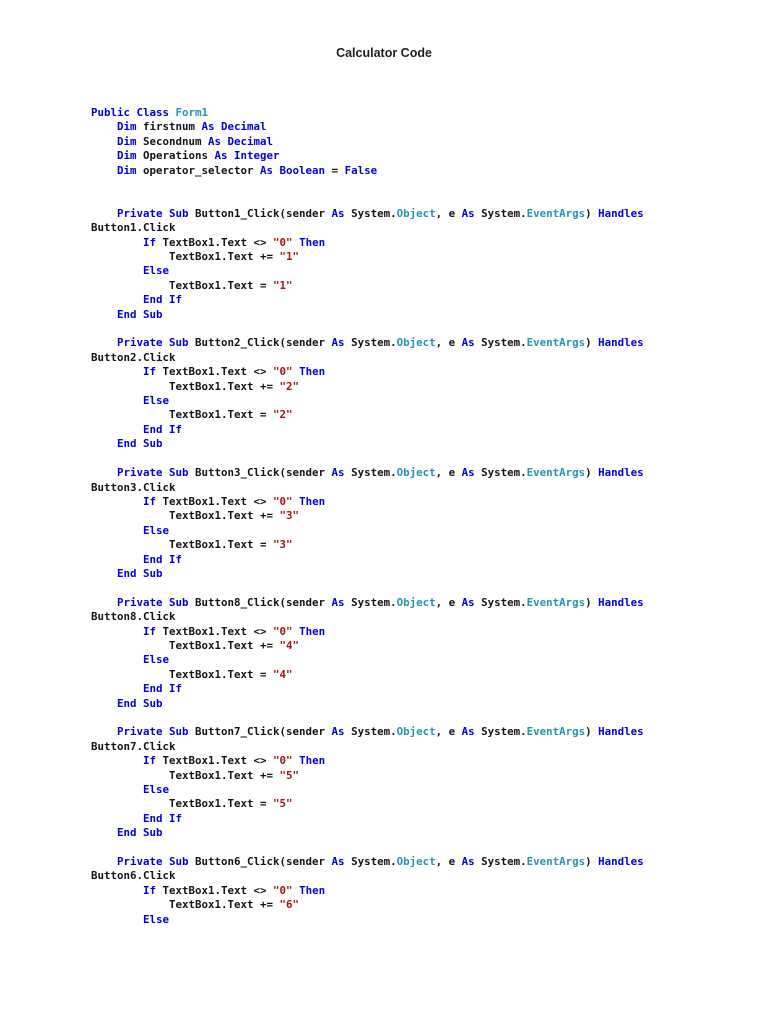  Describe the element at coordinates (556, 213) in the screenshot. I see `code-token-t: EventArgs` at that location.